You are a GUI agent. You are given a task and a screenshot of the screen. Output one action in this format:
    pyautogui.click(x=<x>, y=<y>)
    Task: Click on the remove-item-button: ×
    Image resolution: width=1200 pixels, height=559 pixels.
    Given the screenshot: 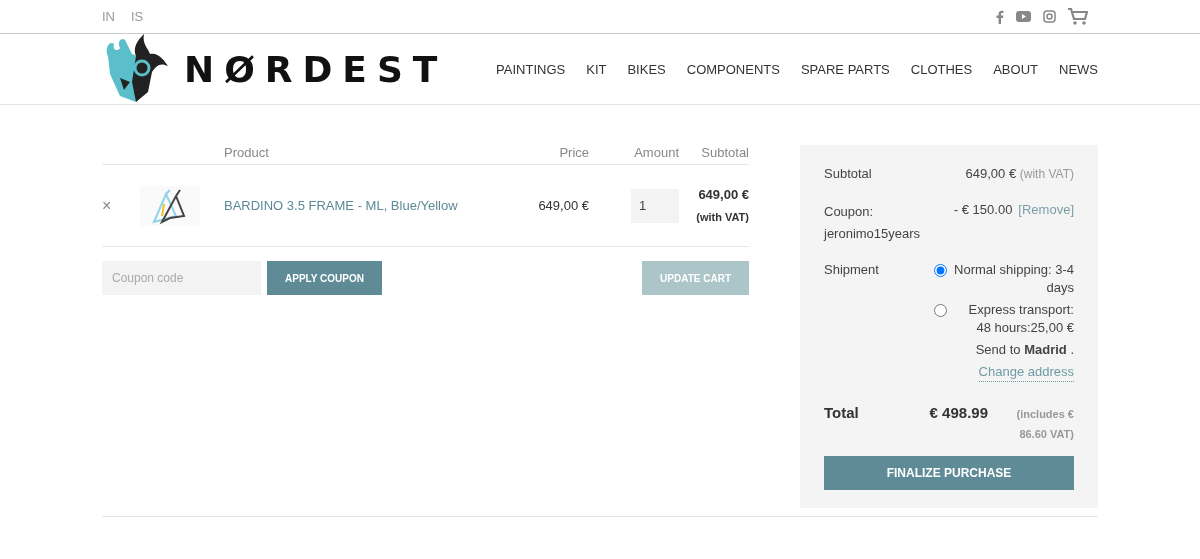 What is the action you would take?
    pyautogui.click(x=121, y=205)
    